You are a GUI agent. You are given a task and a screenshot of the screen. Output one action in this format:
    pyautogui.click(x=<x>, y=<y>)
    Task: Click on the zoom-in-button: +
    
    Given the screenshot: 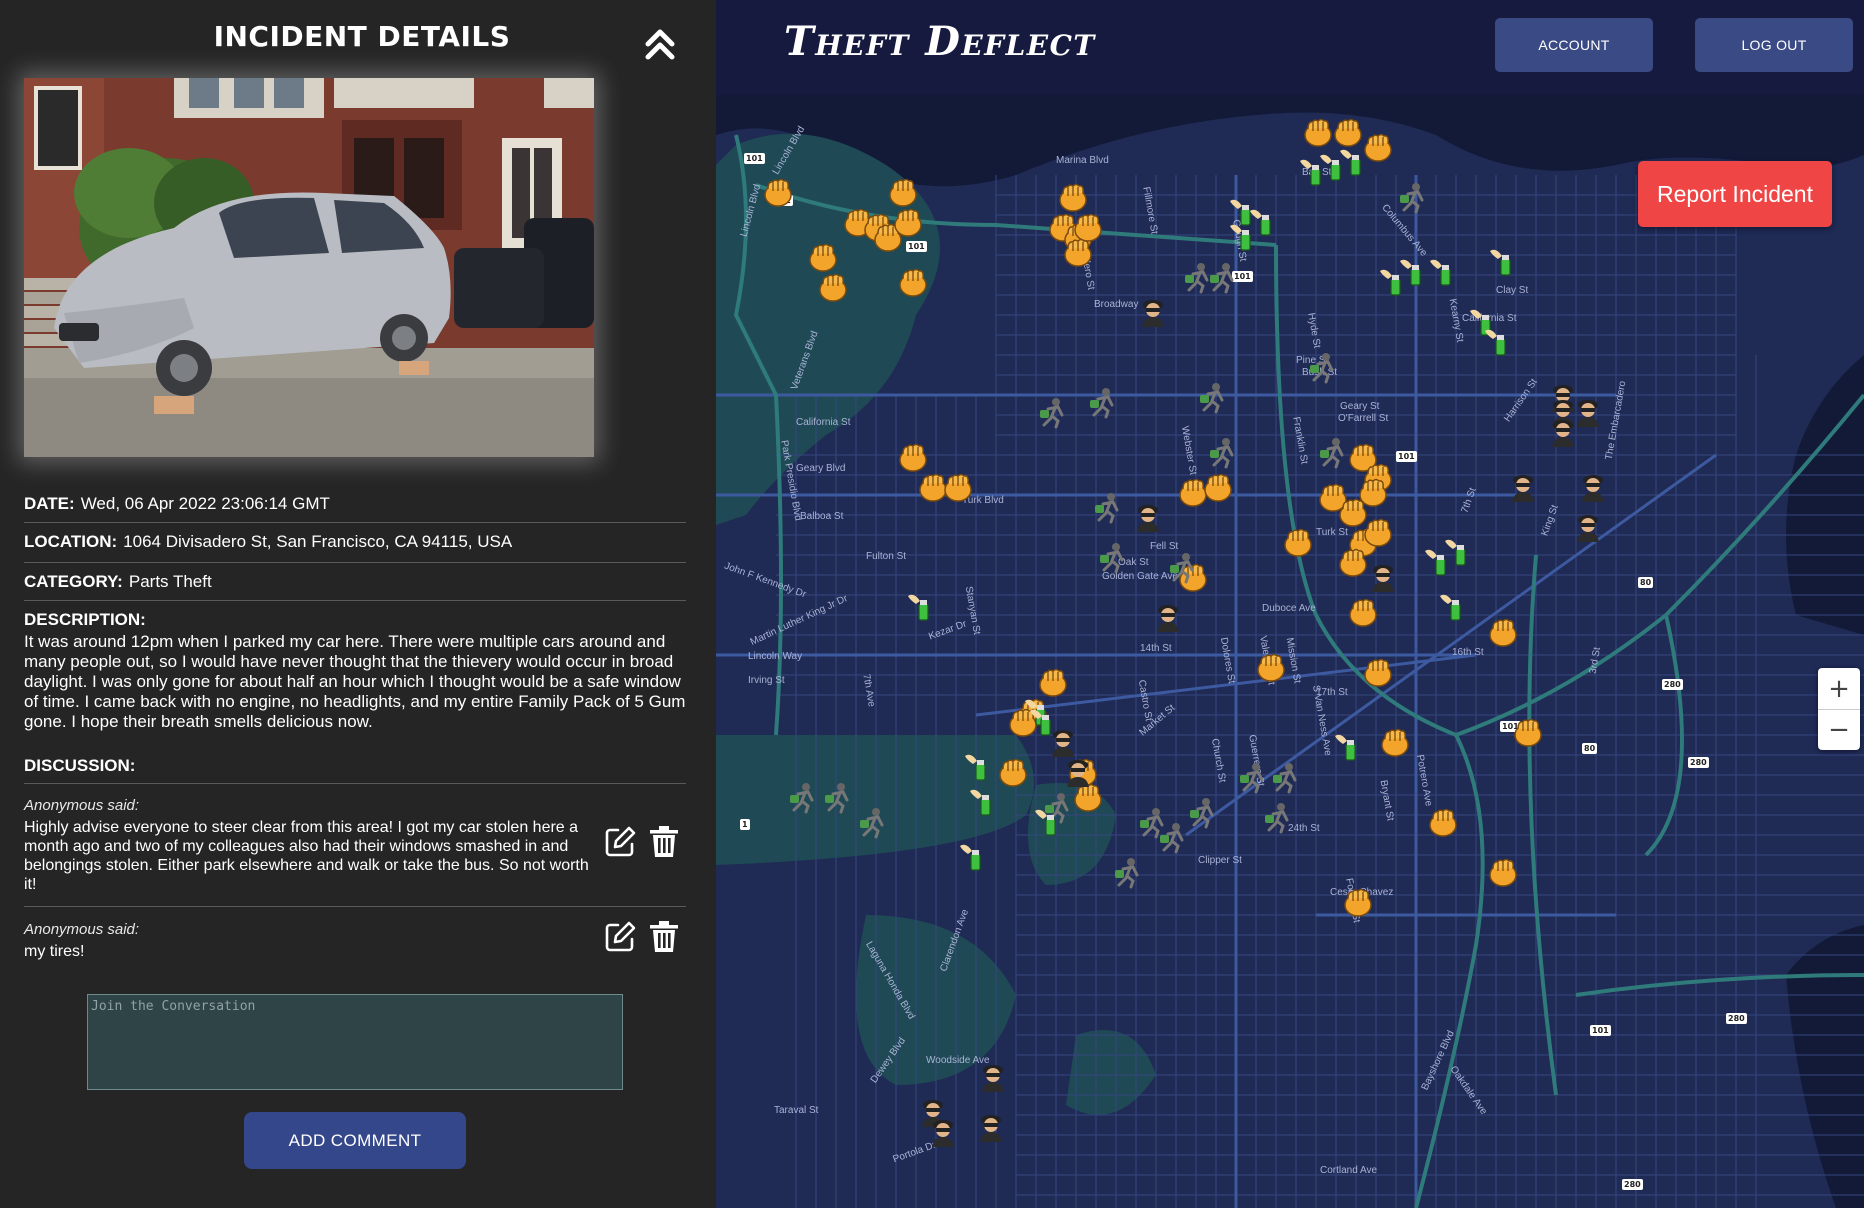 What is the action you would take?
    pyautogui.click(x=1839, y=688)
    